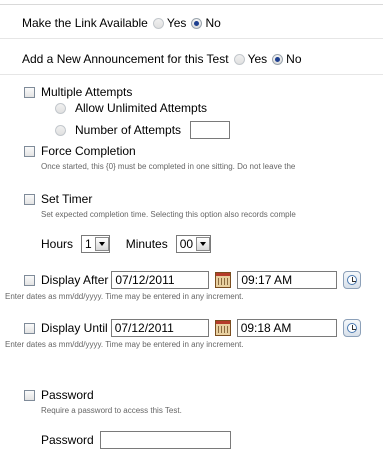  Describe the element at coordinates (29, 92) in the screenshot. I see `multiple-attempts-checkbox` at that location.